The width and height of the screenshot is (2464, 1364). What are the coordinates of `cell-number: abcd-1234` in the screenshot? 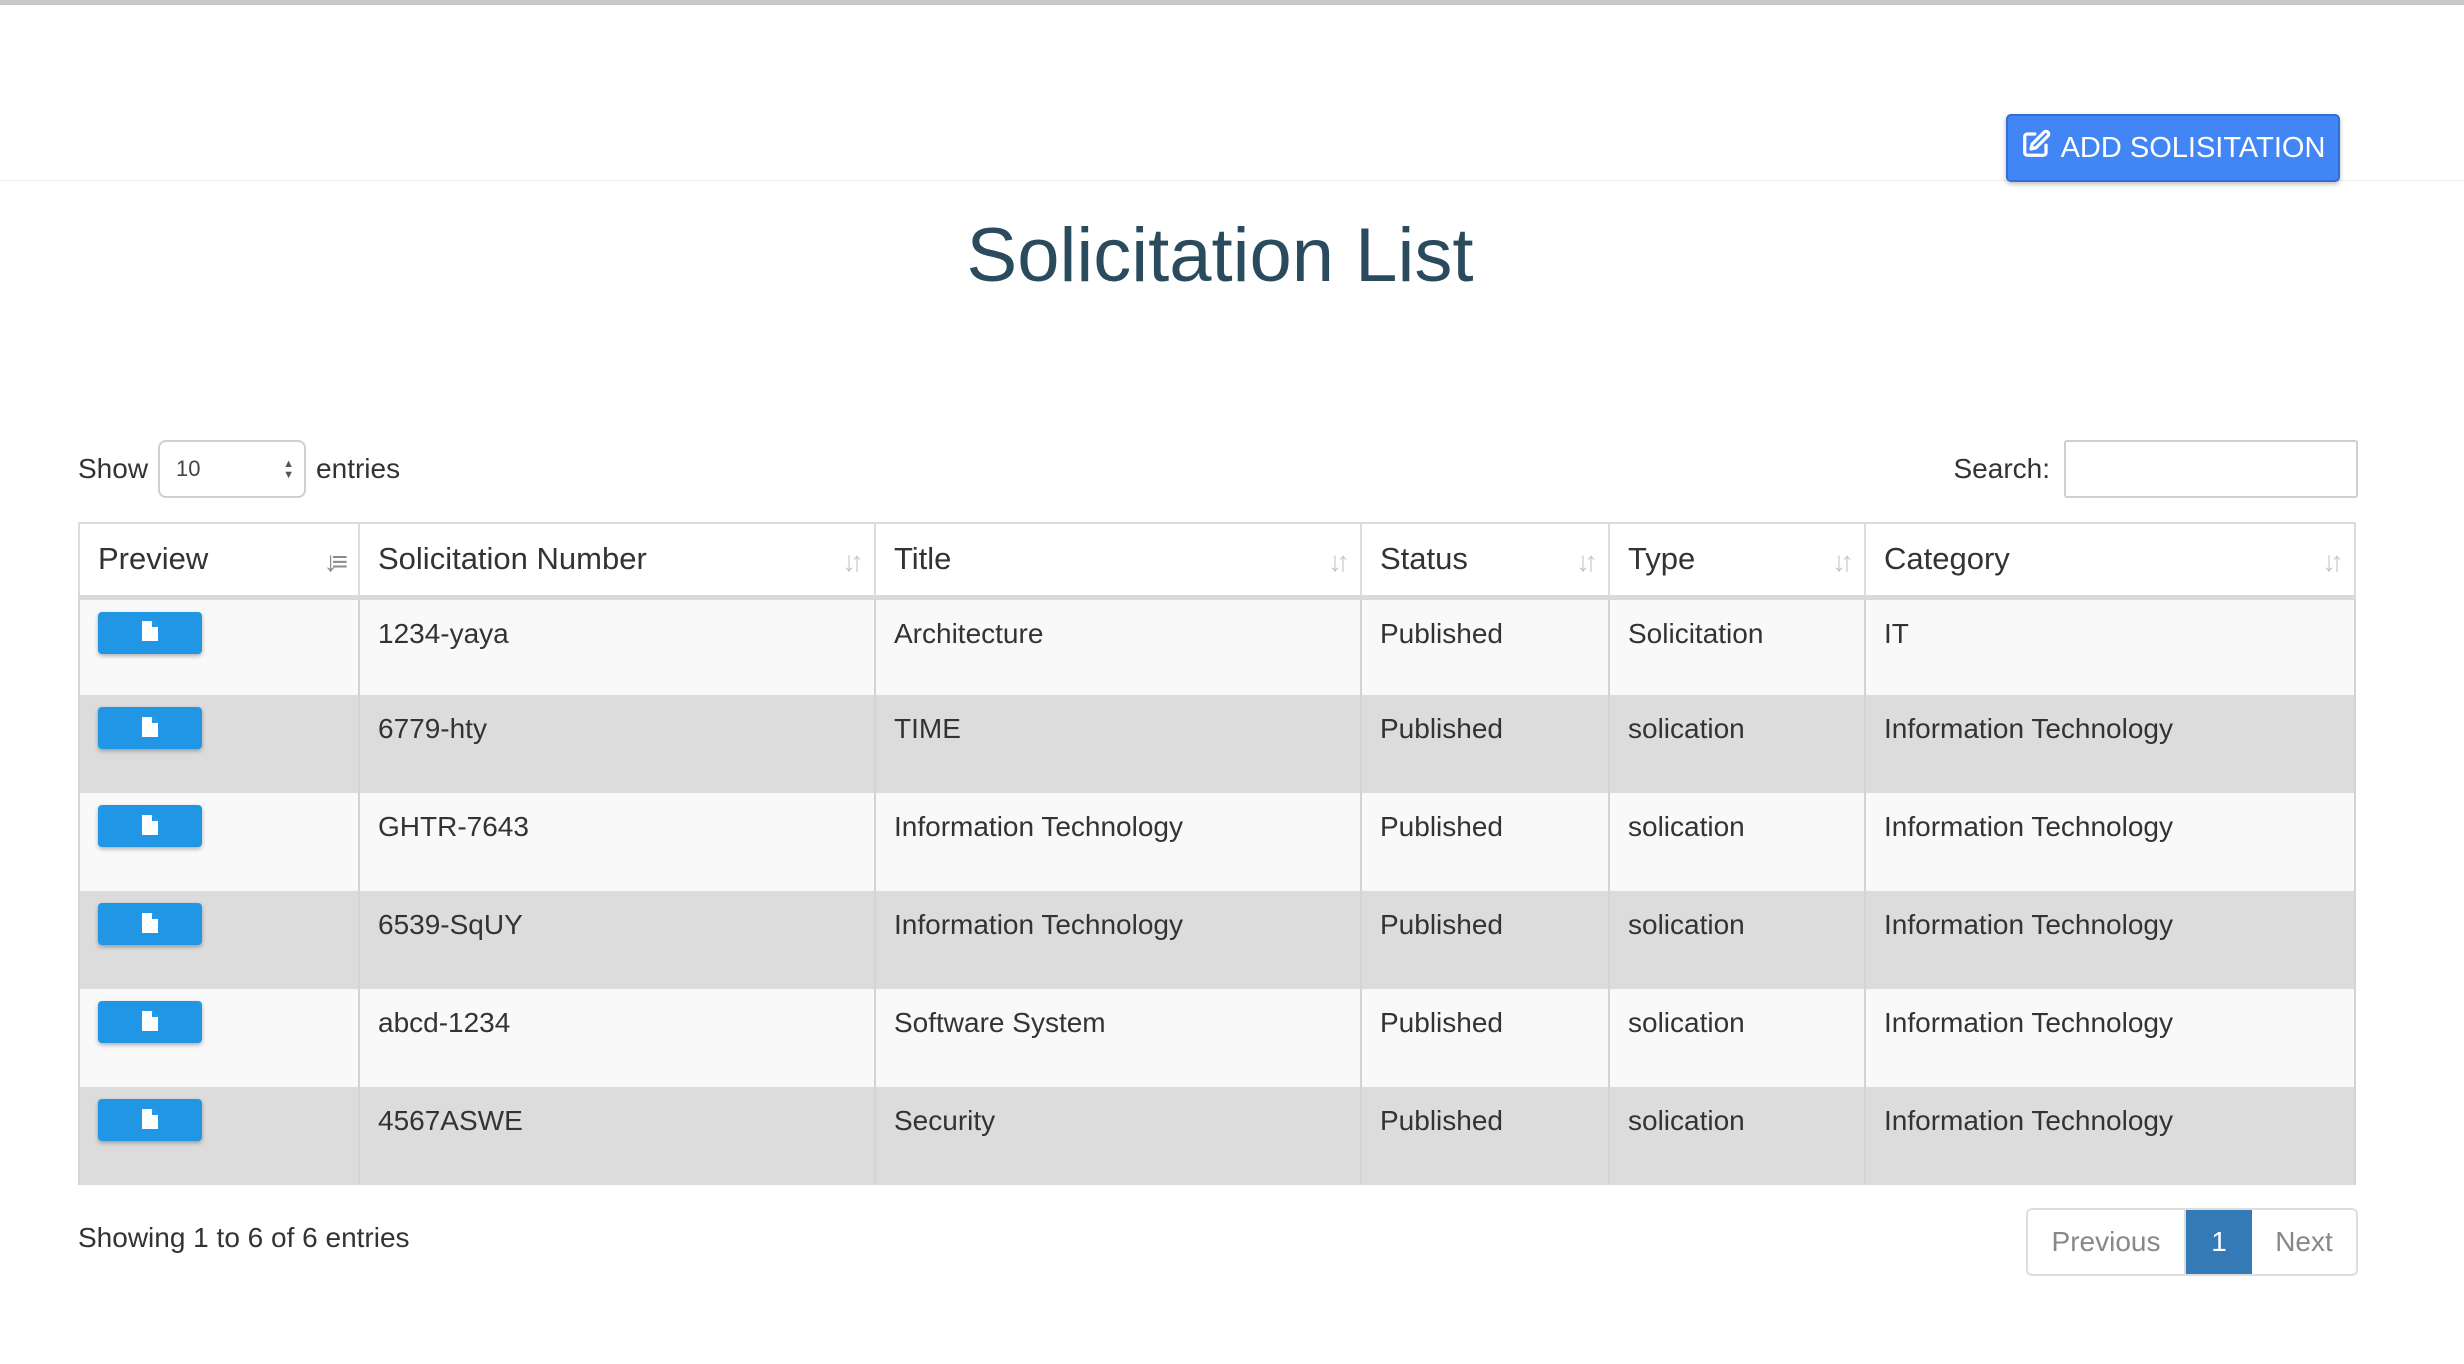 It's located at (617, 1038).